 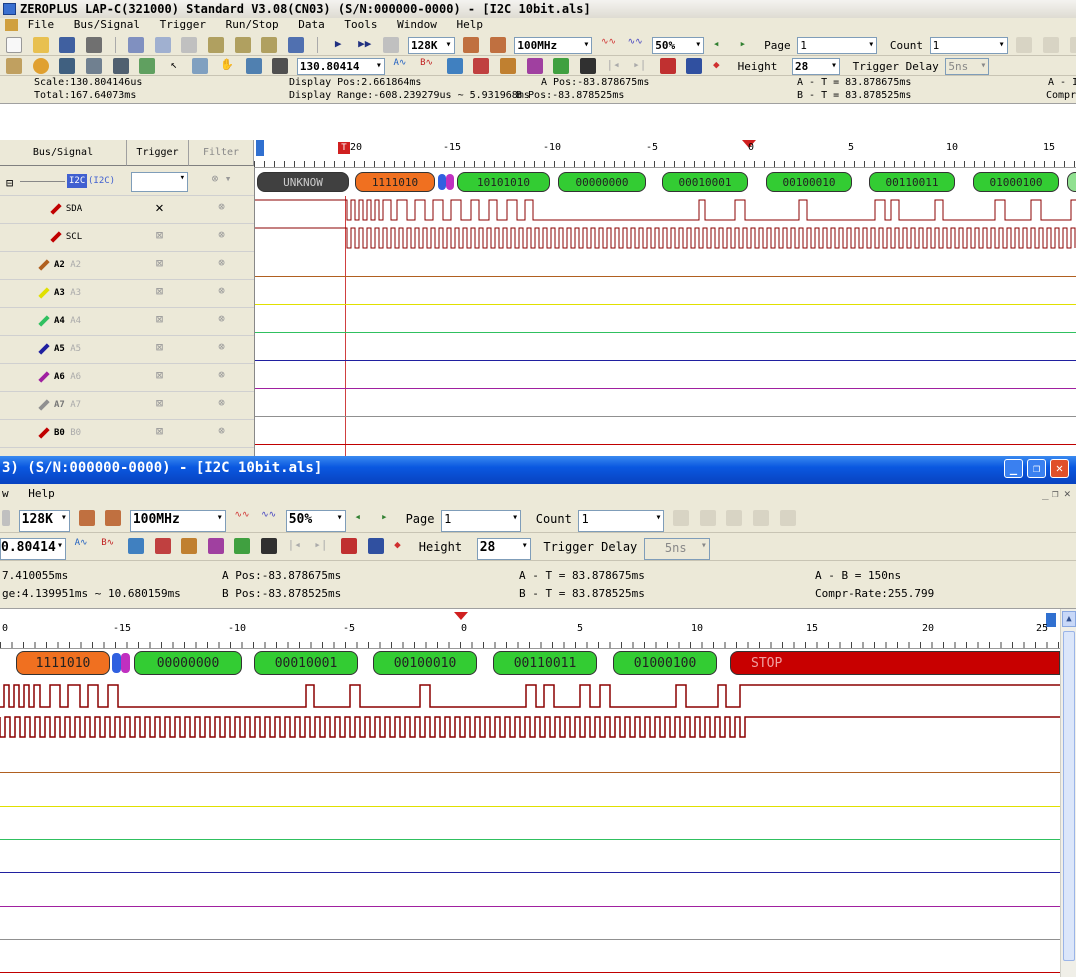 What do you see at coordinates (636, 45) in the screenshot?
I see `wave2-icon: ∿∿` at bounding box center [636, 45].